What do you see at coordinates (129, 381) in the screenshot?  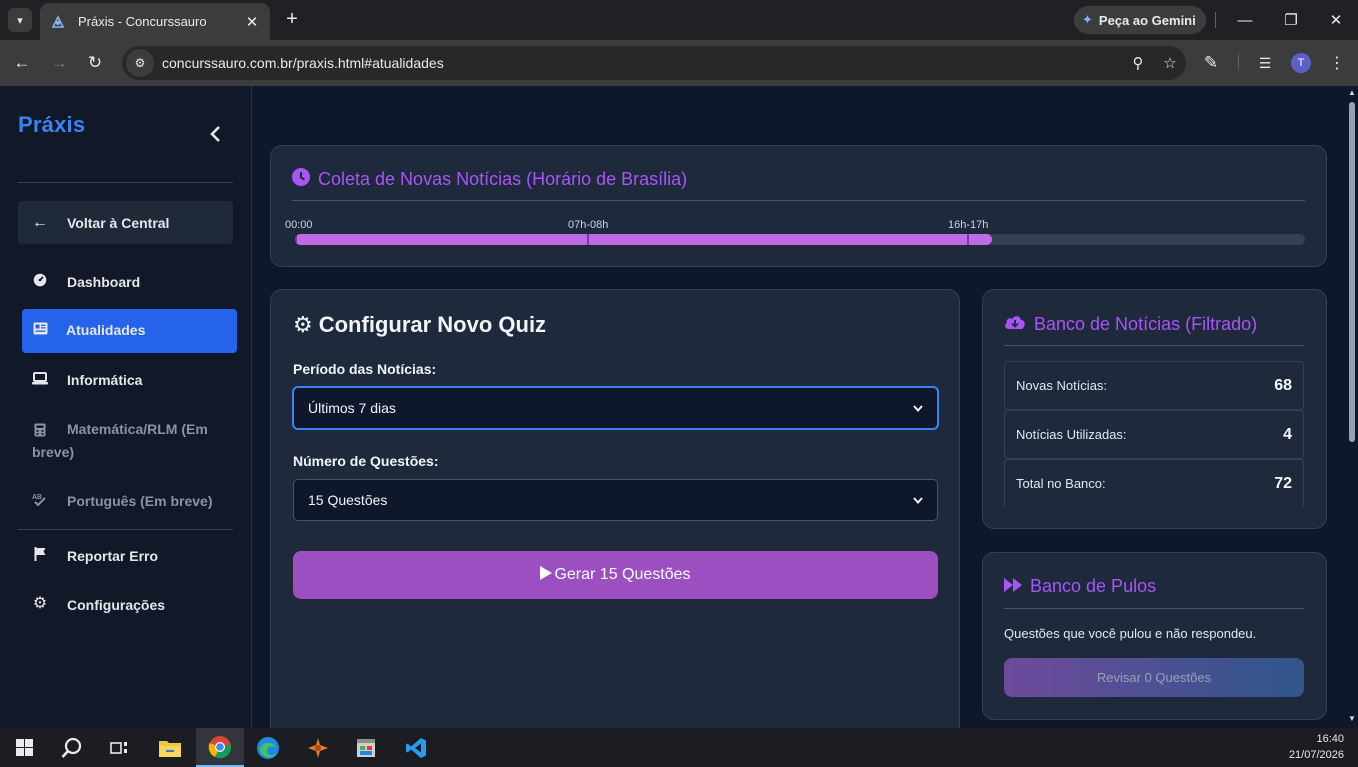 I see `sidebar-item-informatica: Informática` at bounding box center [129, 381].